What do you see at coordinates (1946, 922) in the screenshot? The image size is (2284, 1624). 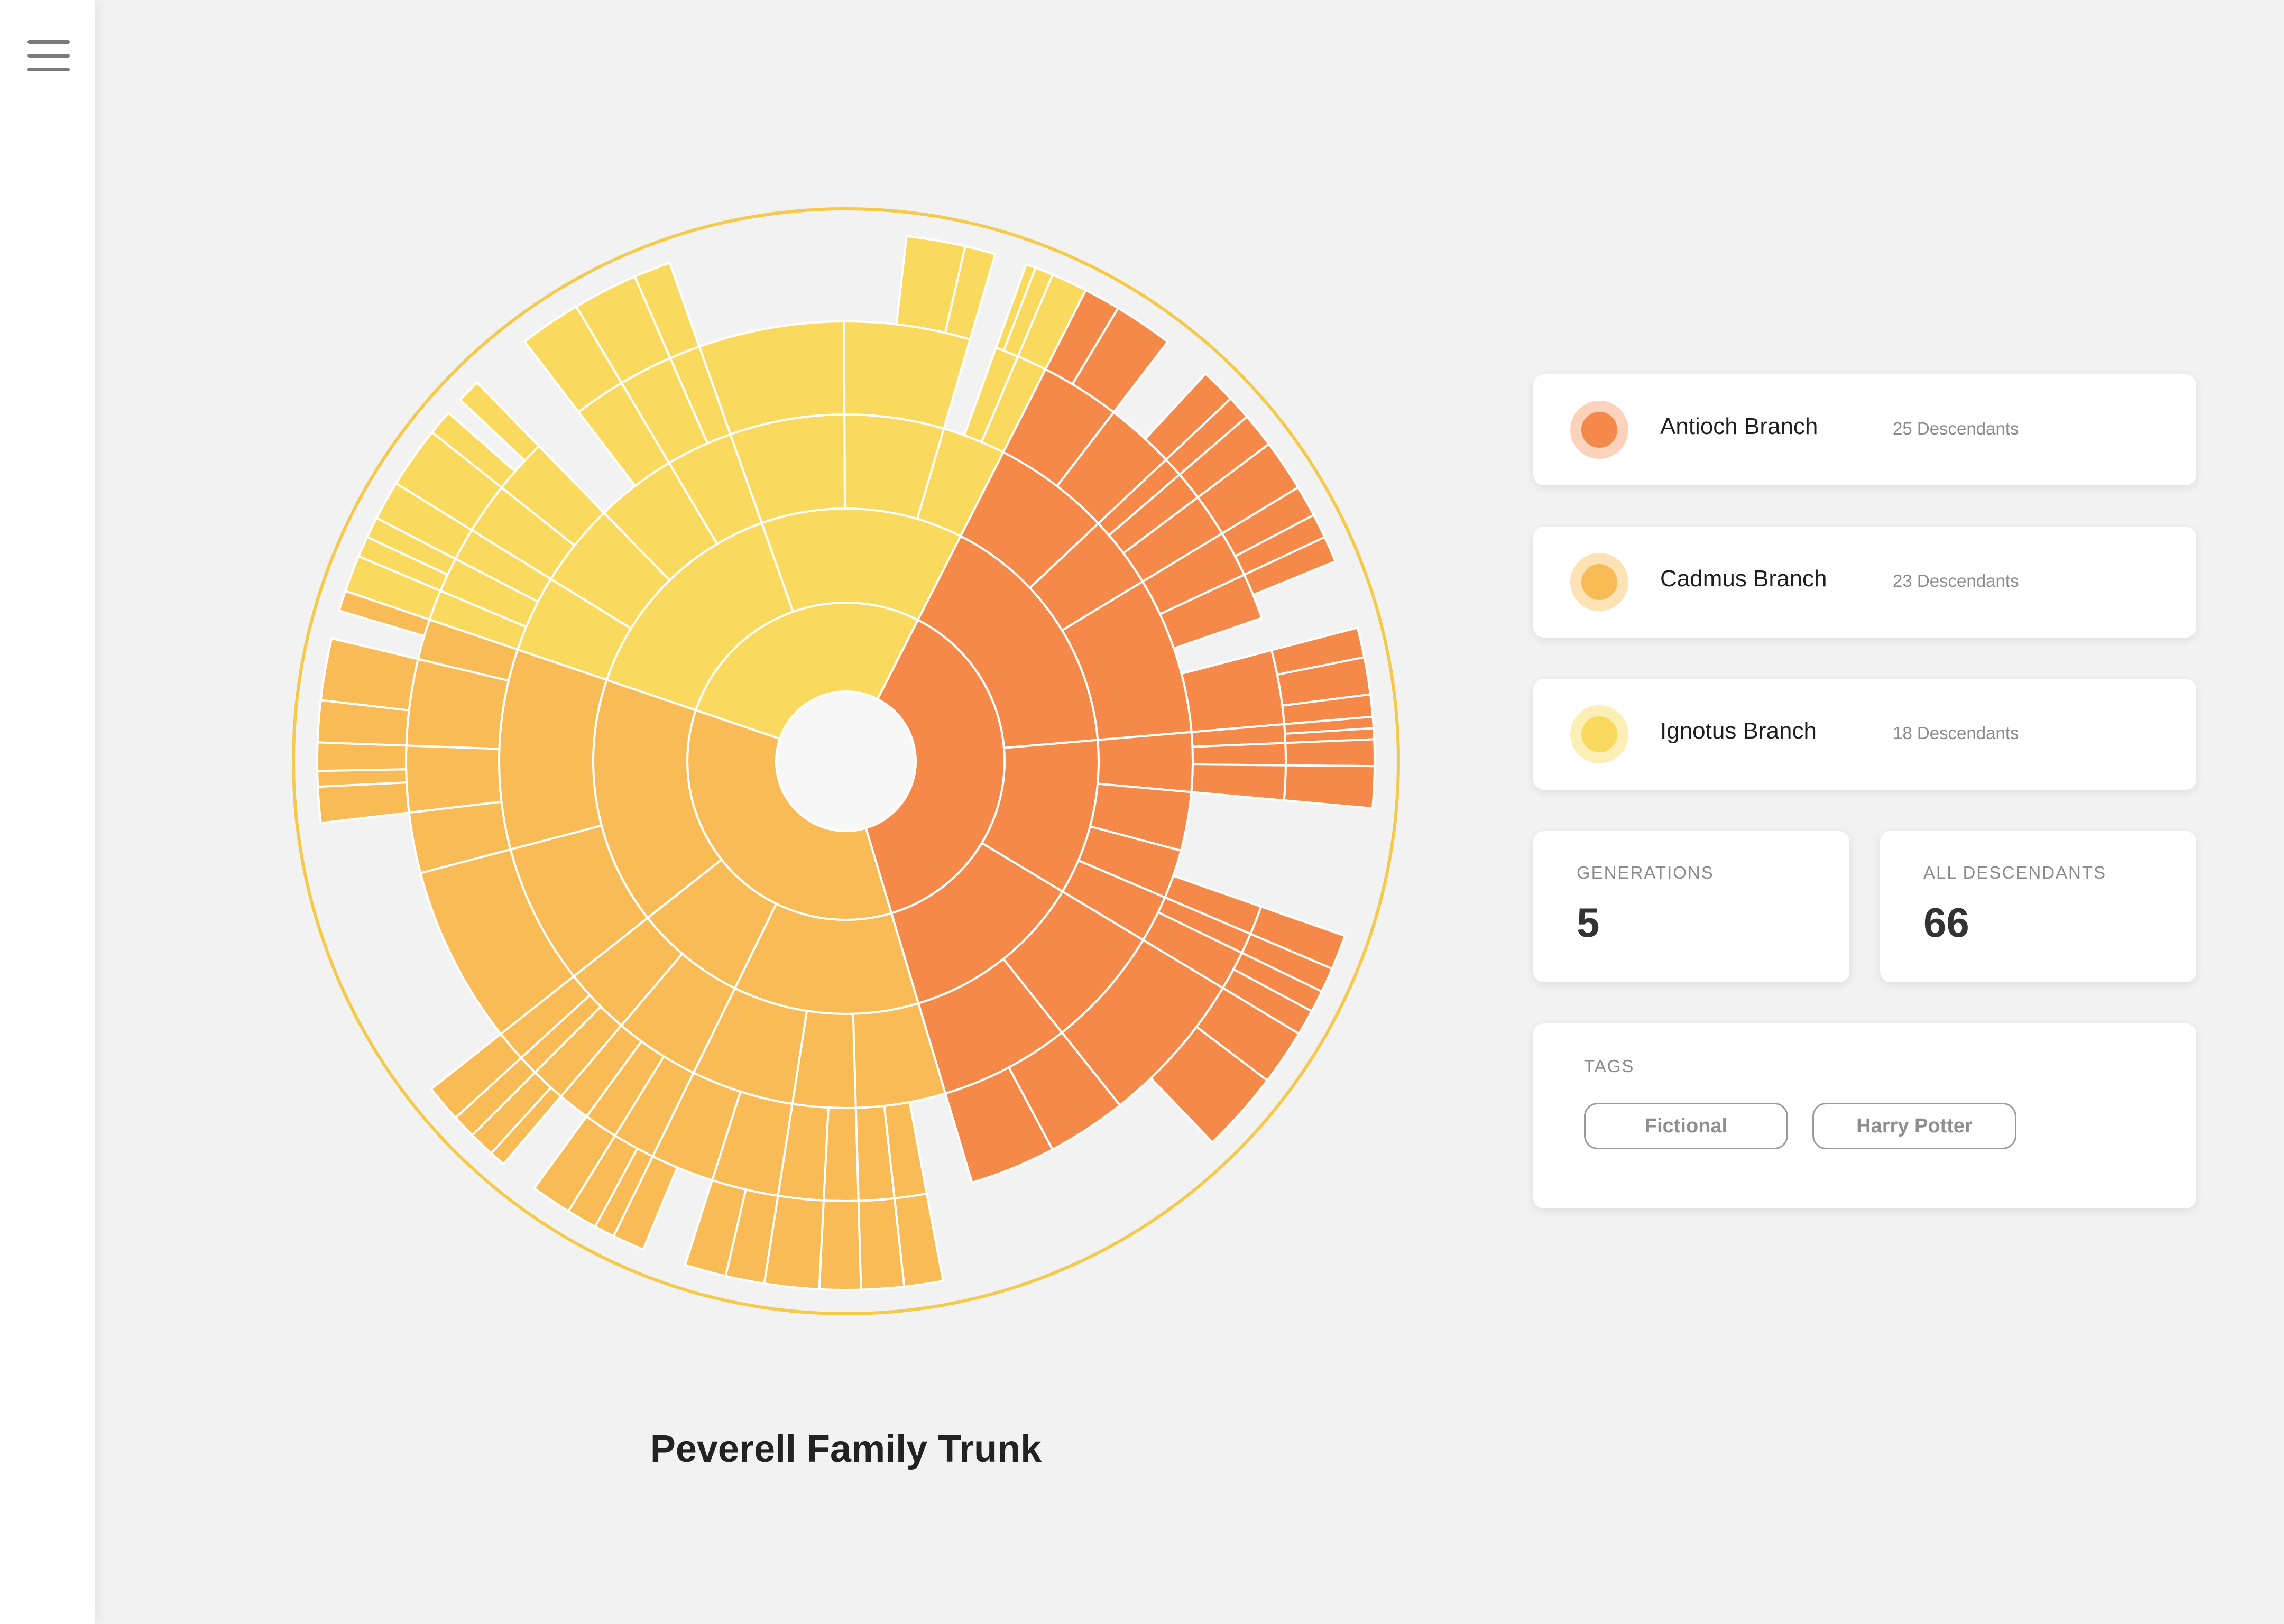 I see `descendants-value: 66` at bounding box center [1946, 922].